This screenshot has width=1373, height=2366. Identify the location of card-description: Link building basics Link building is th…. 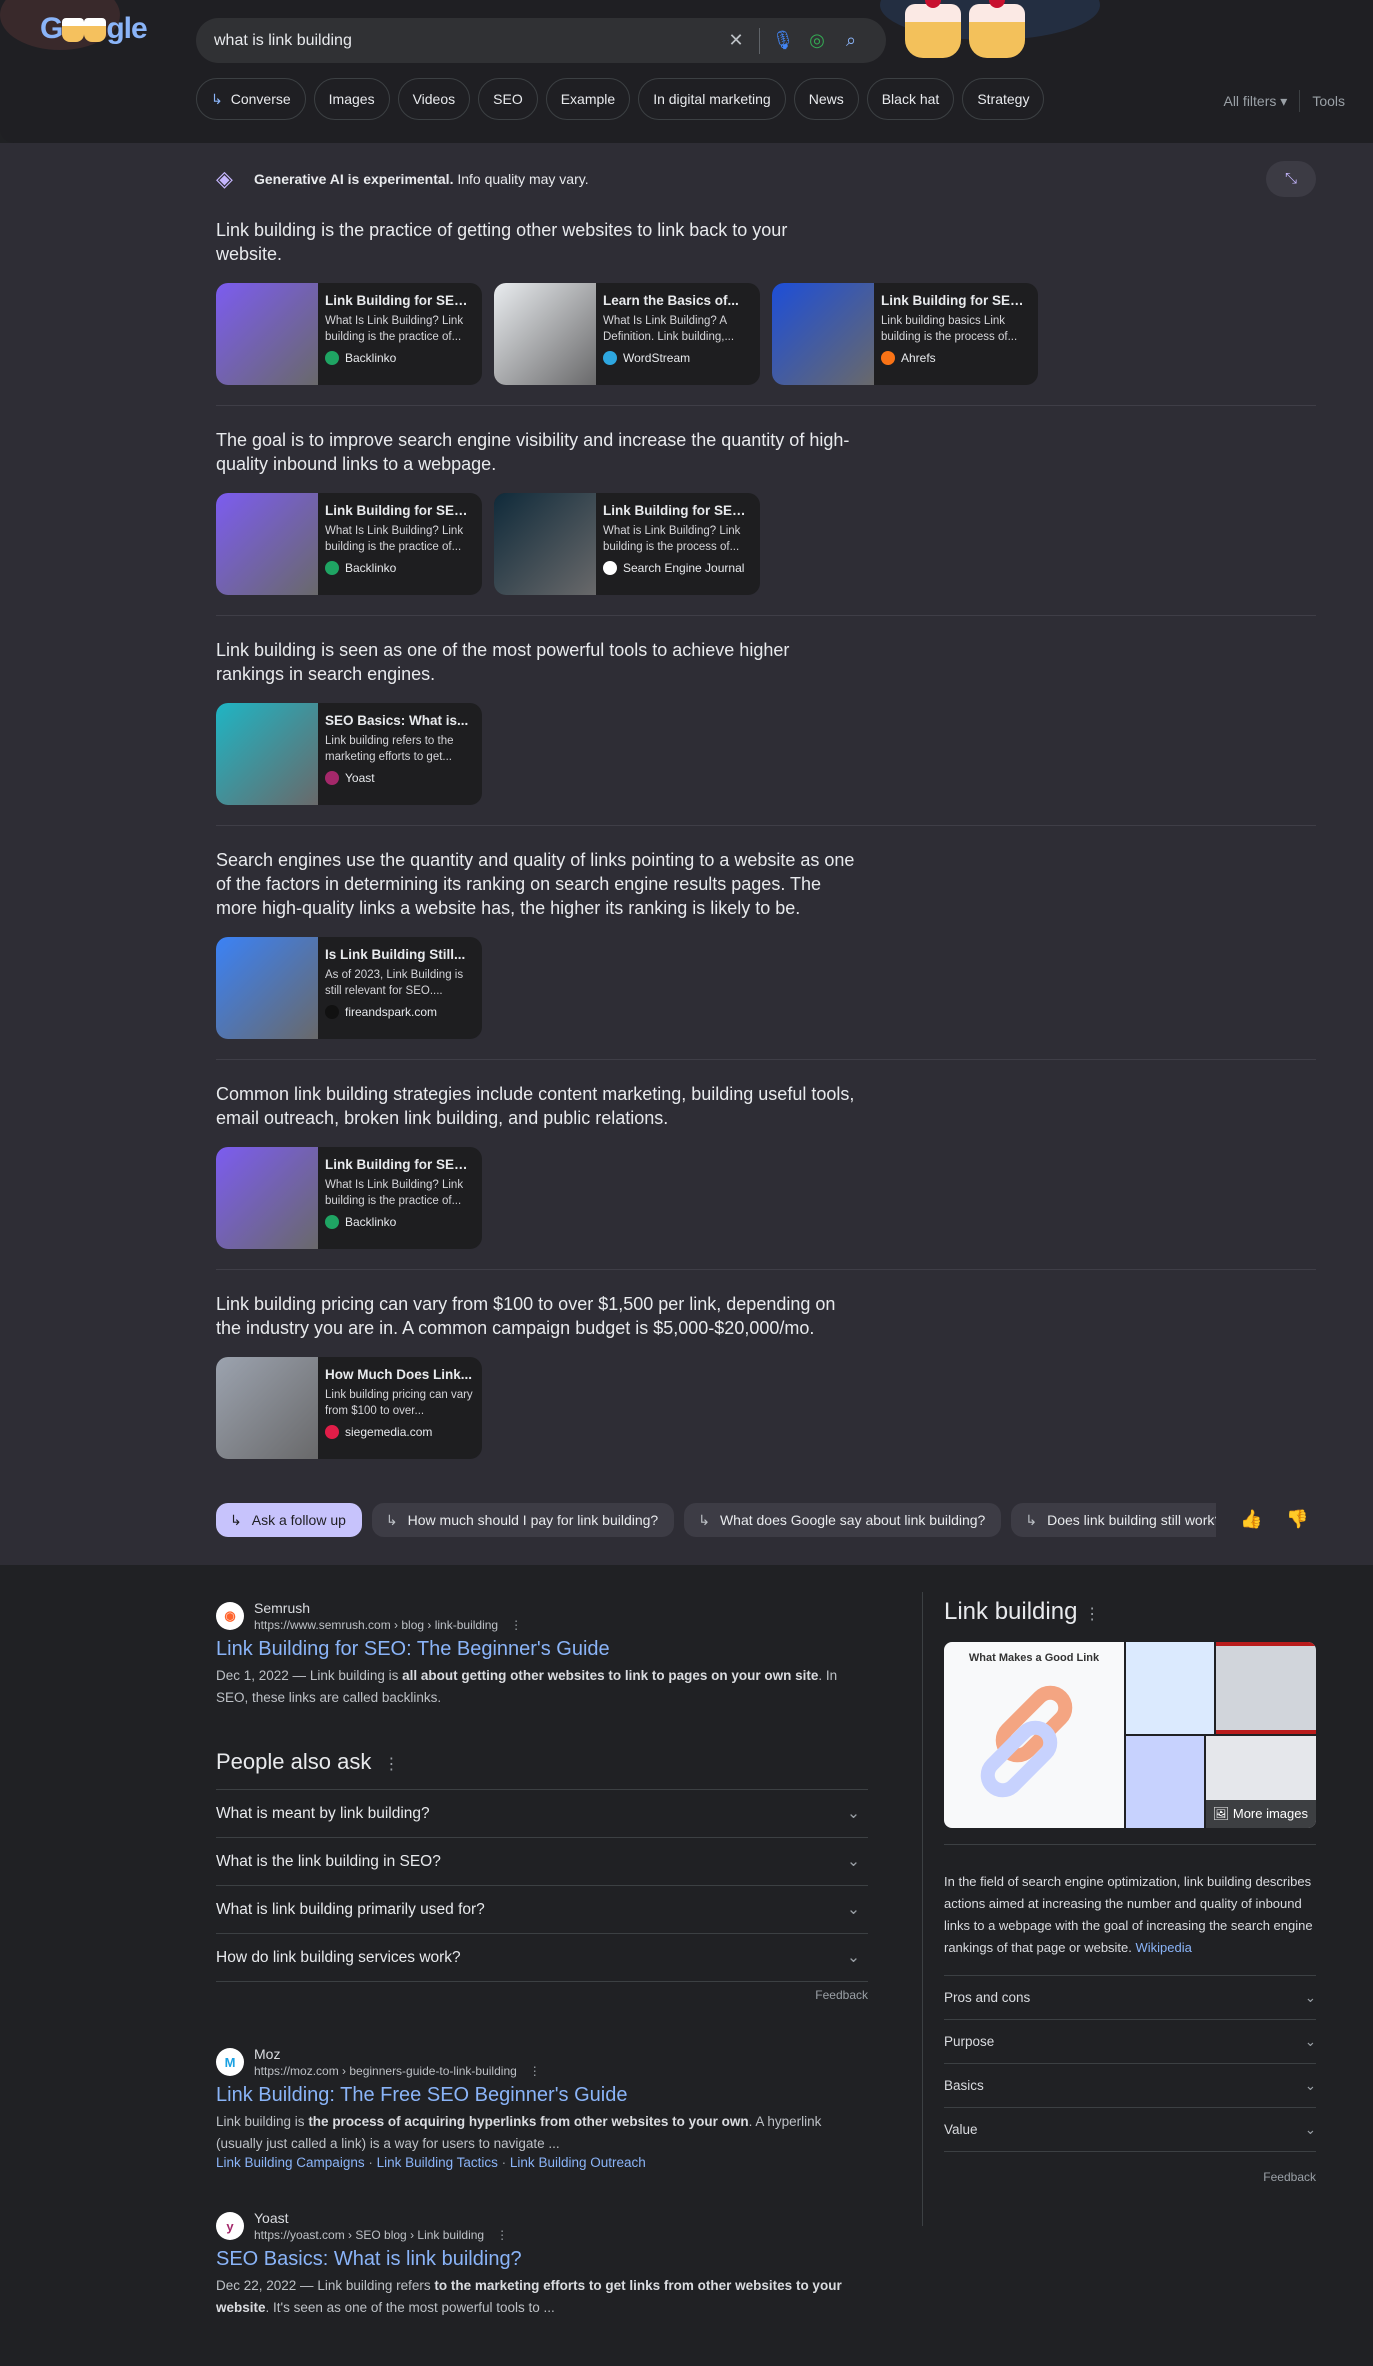
(949, 329).